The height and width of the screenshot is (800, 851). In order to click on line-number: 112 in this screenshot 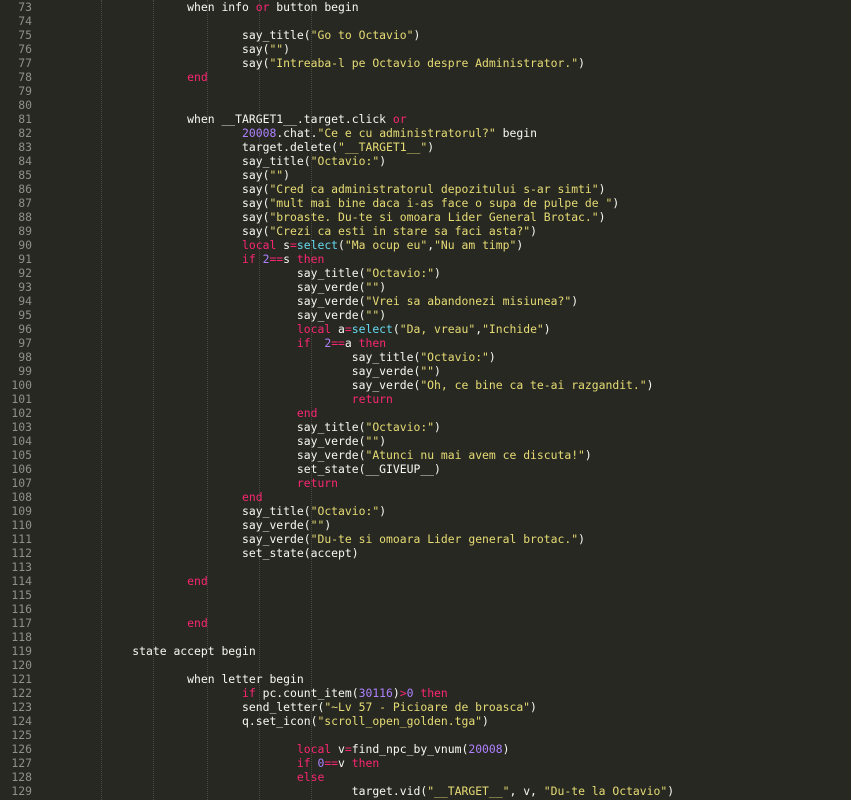, I will do `click(21, 553)`.